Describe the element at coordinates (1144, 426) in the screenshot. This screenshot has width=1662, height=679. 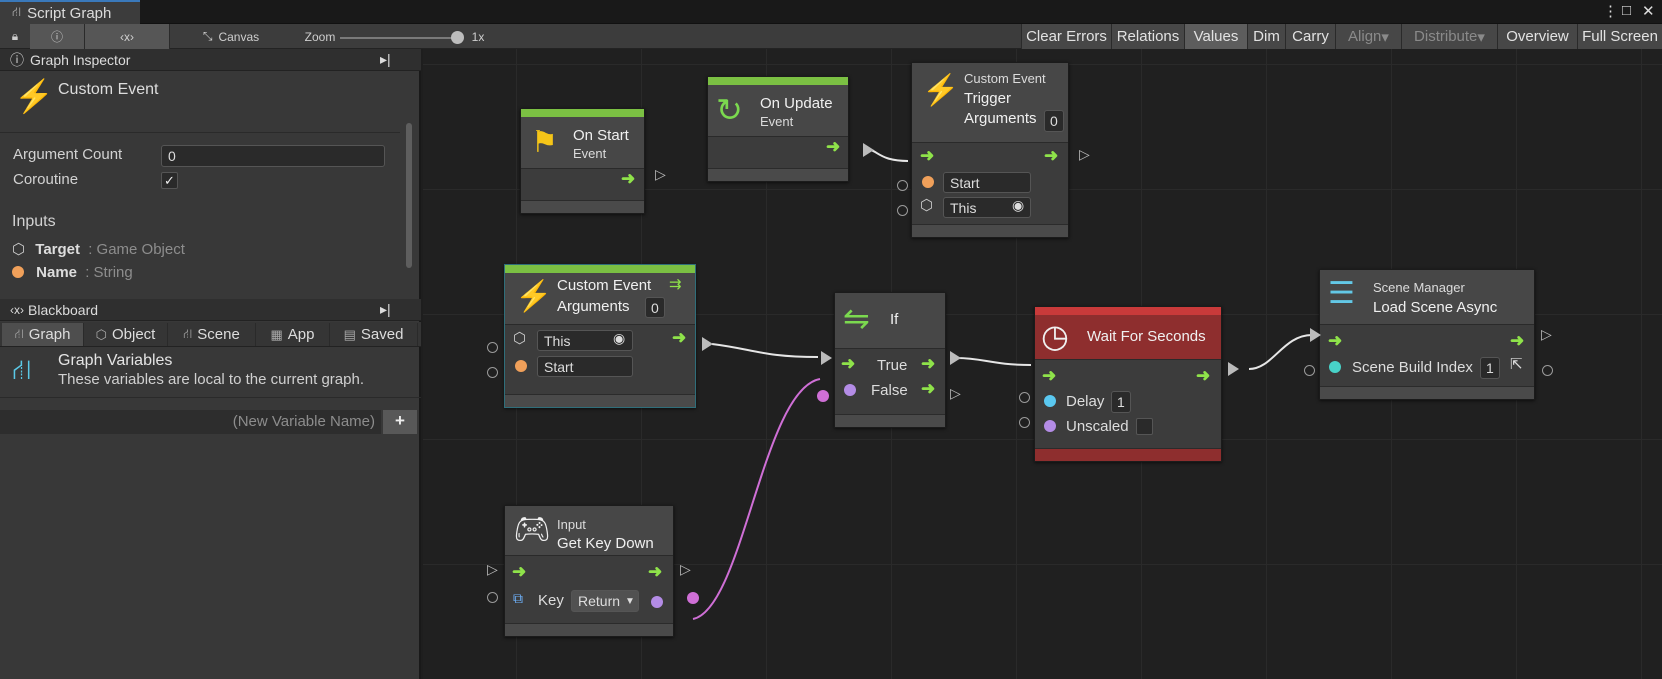
I see `unscaled-checkbox` at that location.